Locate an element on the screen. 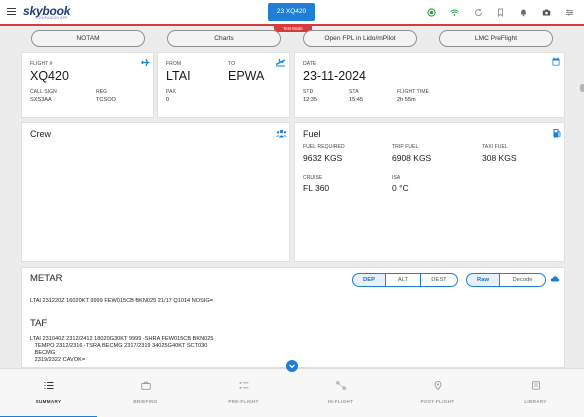  tab-alt: ALT is located at coordinates (403, 280).